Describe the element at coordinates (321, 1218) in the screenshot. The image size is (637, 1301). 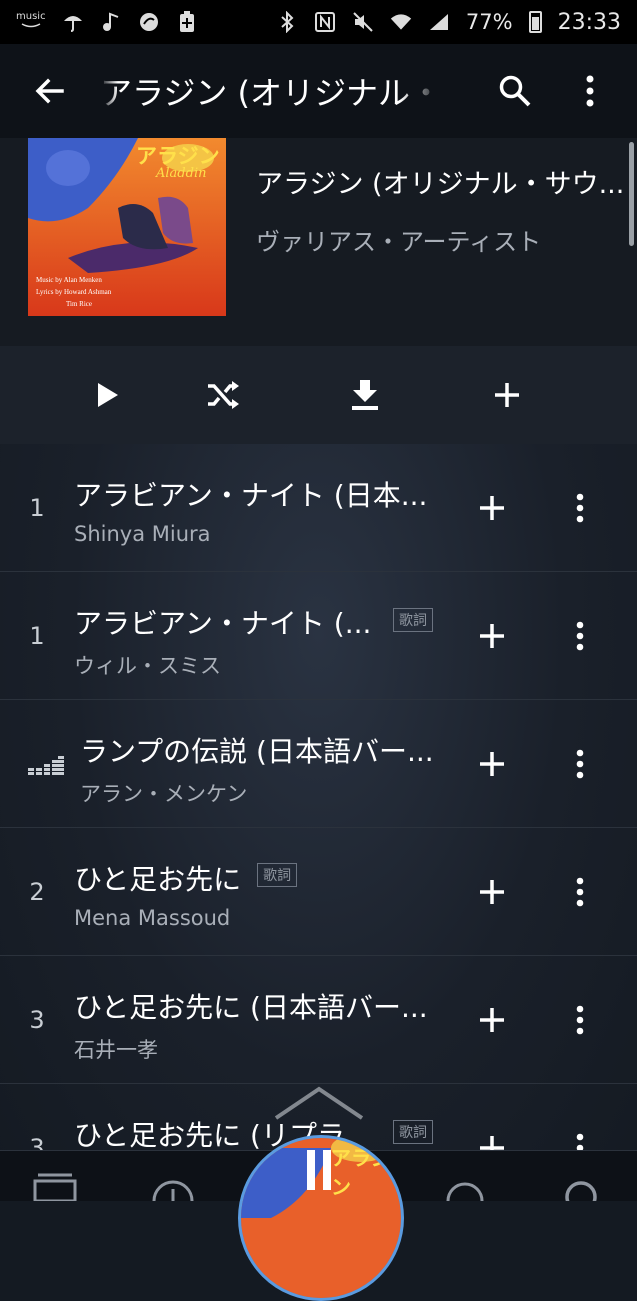
I see `mini-player-button: アラジン` at that location.